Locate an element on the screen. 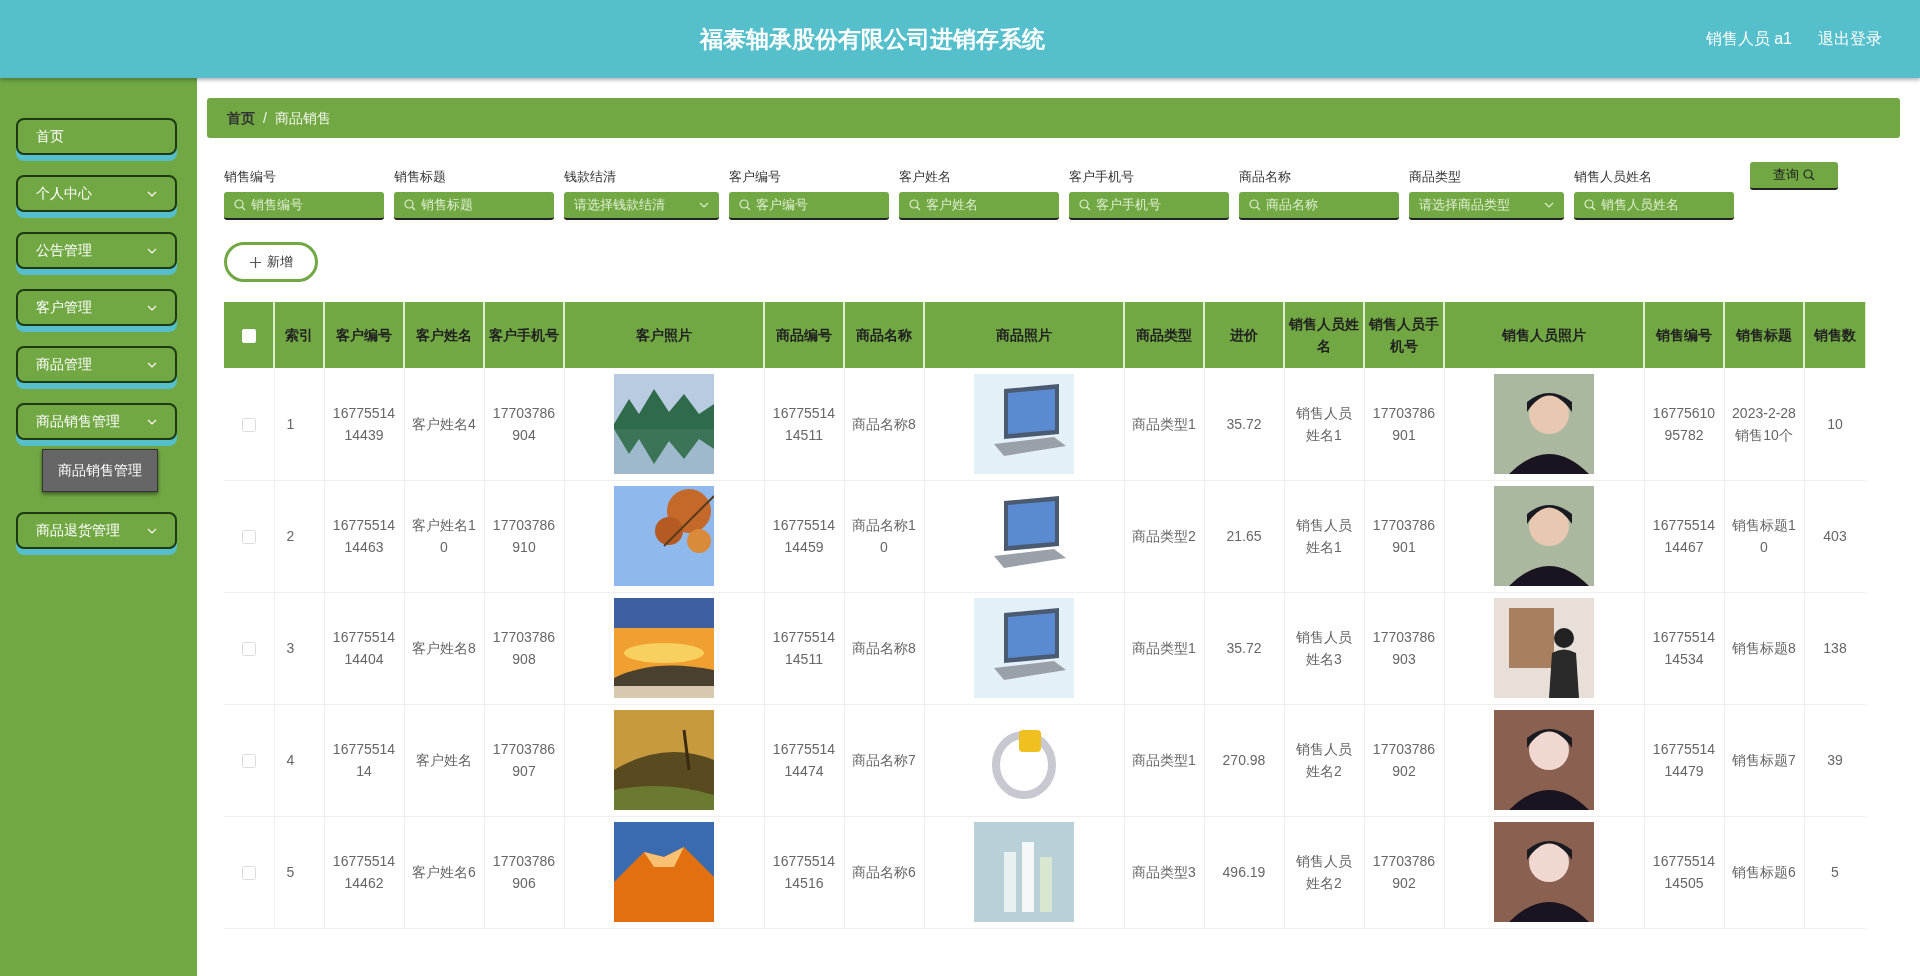 Image resolution: width=1920 pixels, height=976 pixels. table-cell: 销售人员姓名3 is located at coordinates (1324, 648).